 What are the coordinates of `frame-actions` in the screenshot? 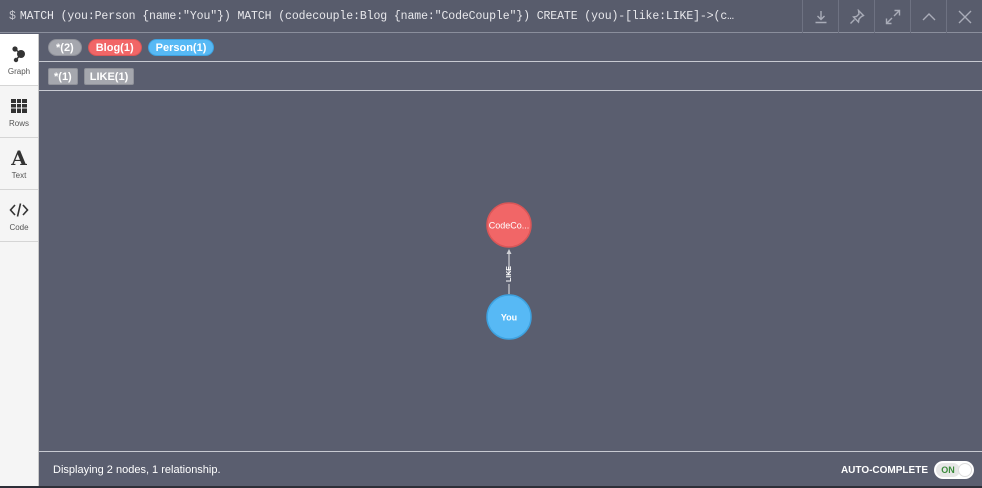 It's located at (892, 16).